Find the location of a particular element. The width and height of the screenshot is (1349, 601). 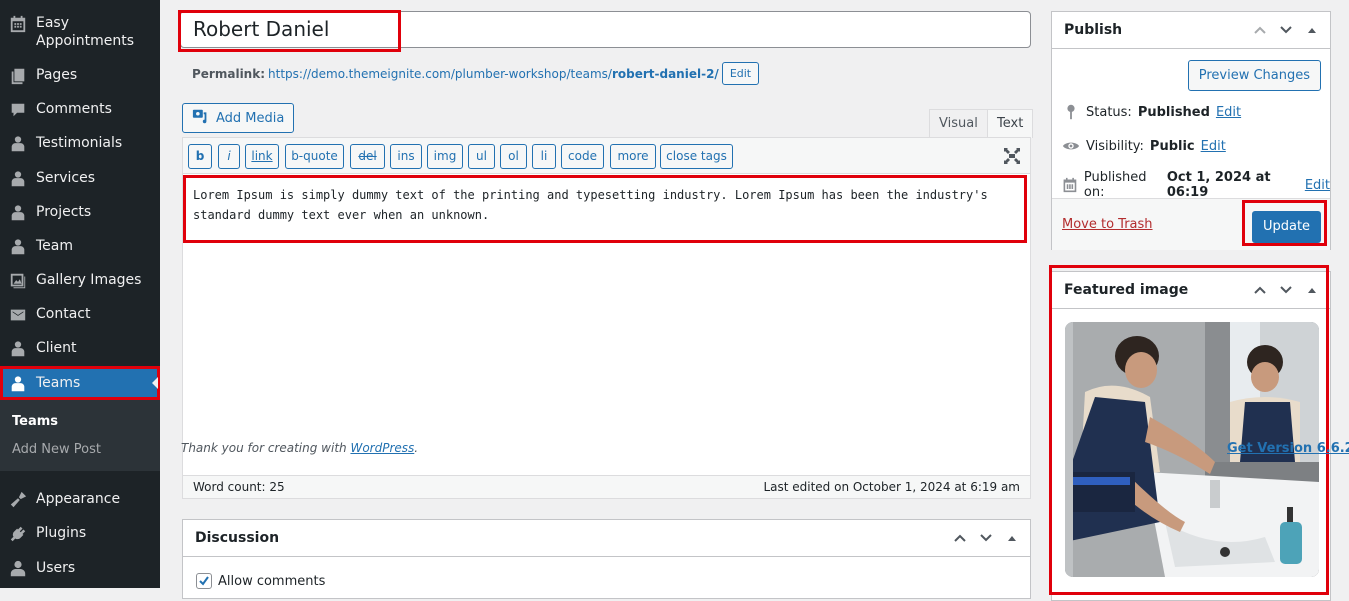

featured-header: Featured image is located at coordinates (1191, 290).